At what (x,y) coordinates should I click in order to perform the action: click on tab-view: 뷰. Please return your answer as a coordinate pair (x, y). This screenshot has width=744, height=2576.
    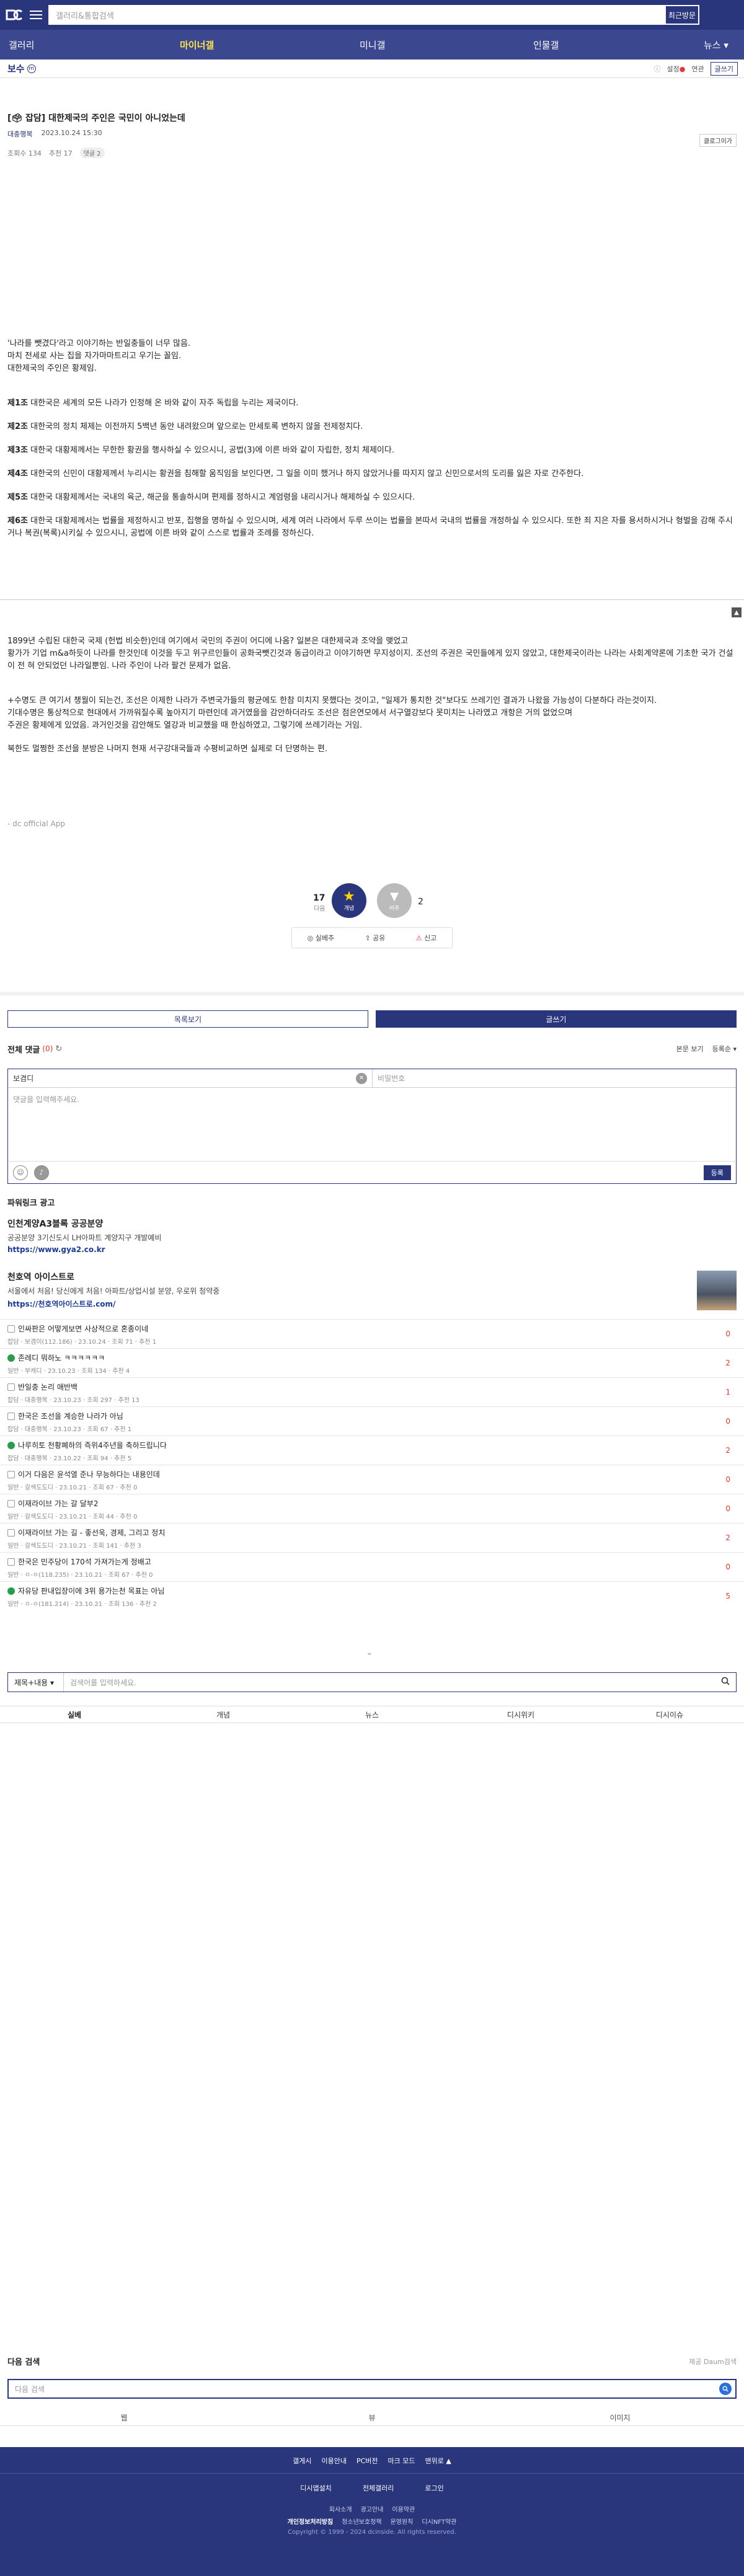
    Looking at the image, I should click on (372, 2417).